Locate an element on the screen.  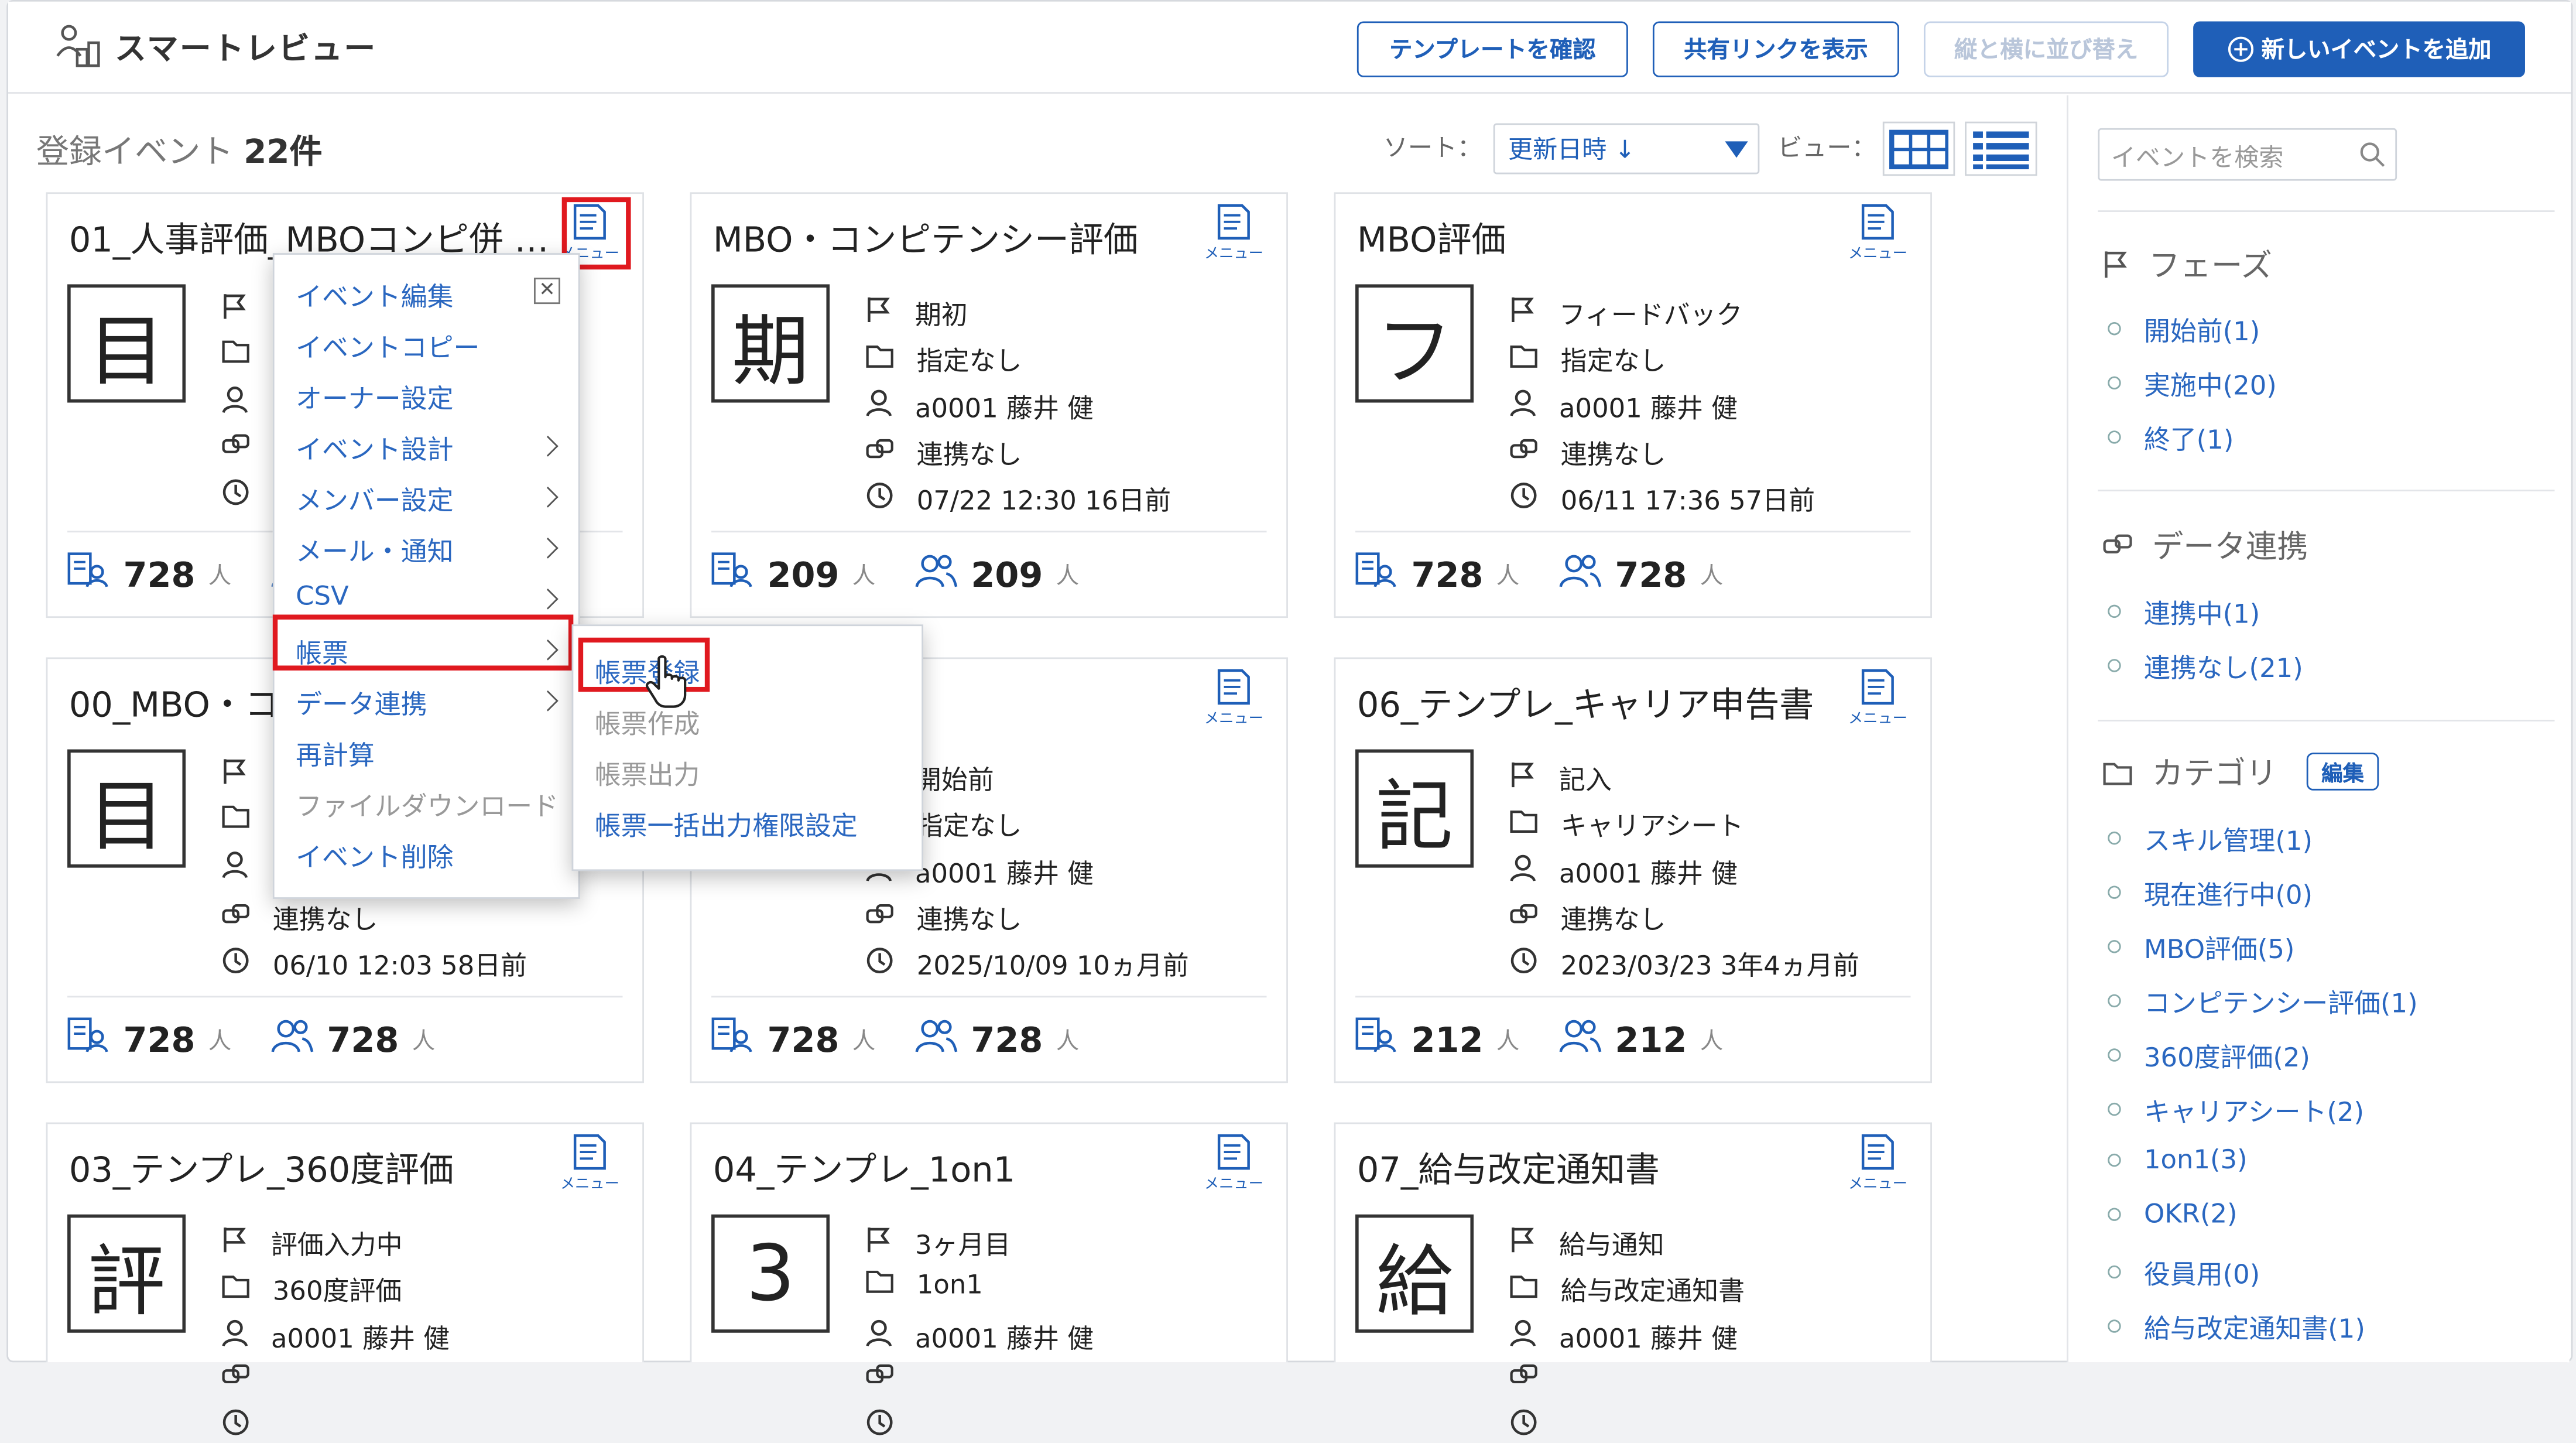
add-event-button: 新しいイベントを追加 is located at coordinates (2359, 49).